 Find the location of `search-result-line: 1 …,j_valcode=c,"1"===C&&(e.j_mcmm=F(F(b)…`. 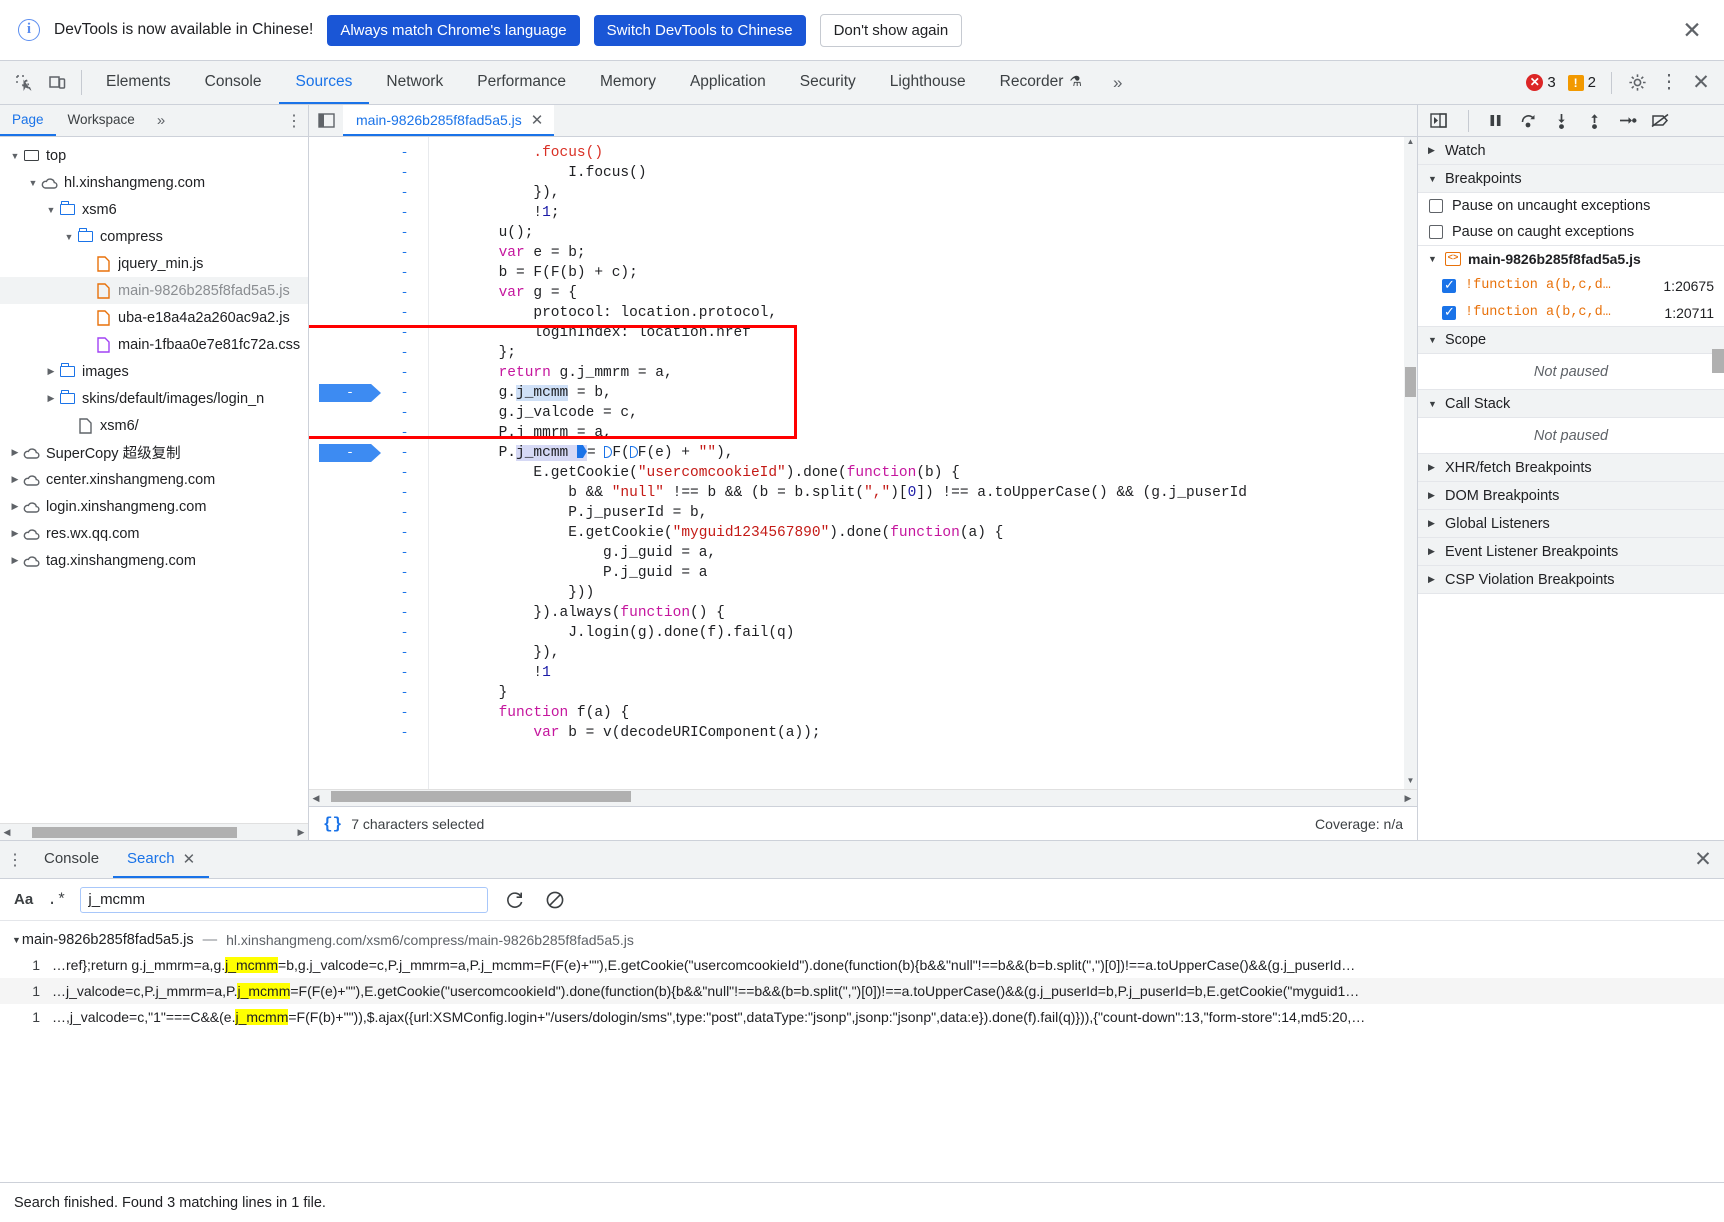

search-result-line: 1 …,j_valcode=c,"1"===C&&(e.j_mcmm=F(F(b)… is located at coordinates (862, 1017).